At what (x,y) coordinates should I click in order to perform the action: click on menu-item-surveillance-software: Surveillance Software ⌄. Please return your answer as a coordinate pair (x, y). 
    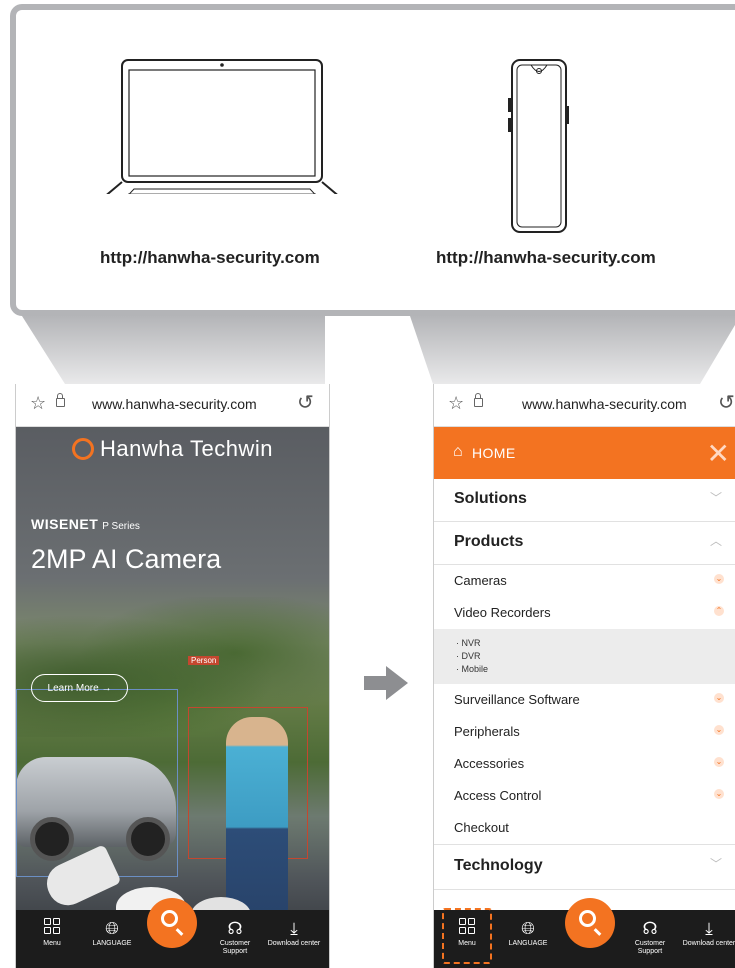
    Looking at the image, I should click on (584, 700).